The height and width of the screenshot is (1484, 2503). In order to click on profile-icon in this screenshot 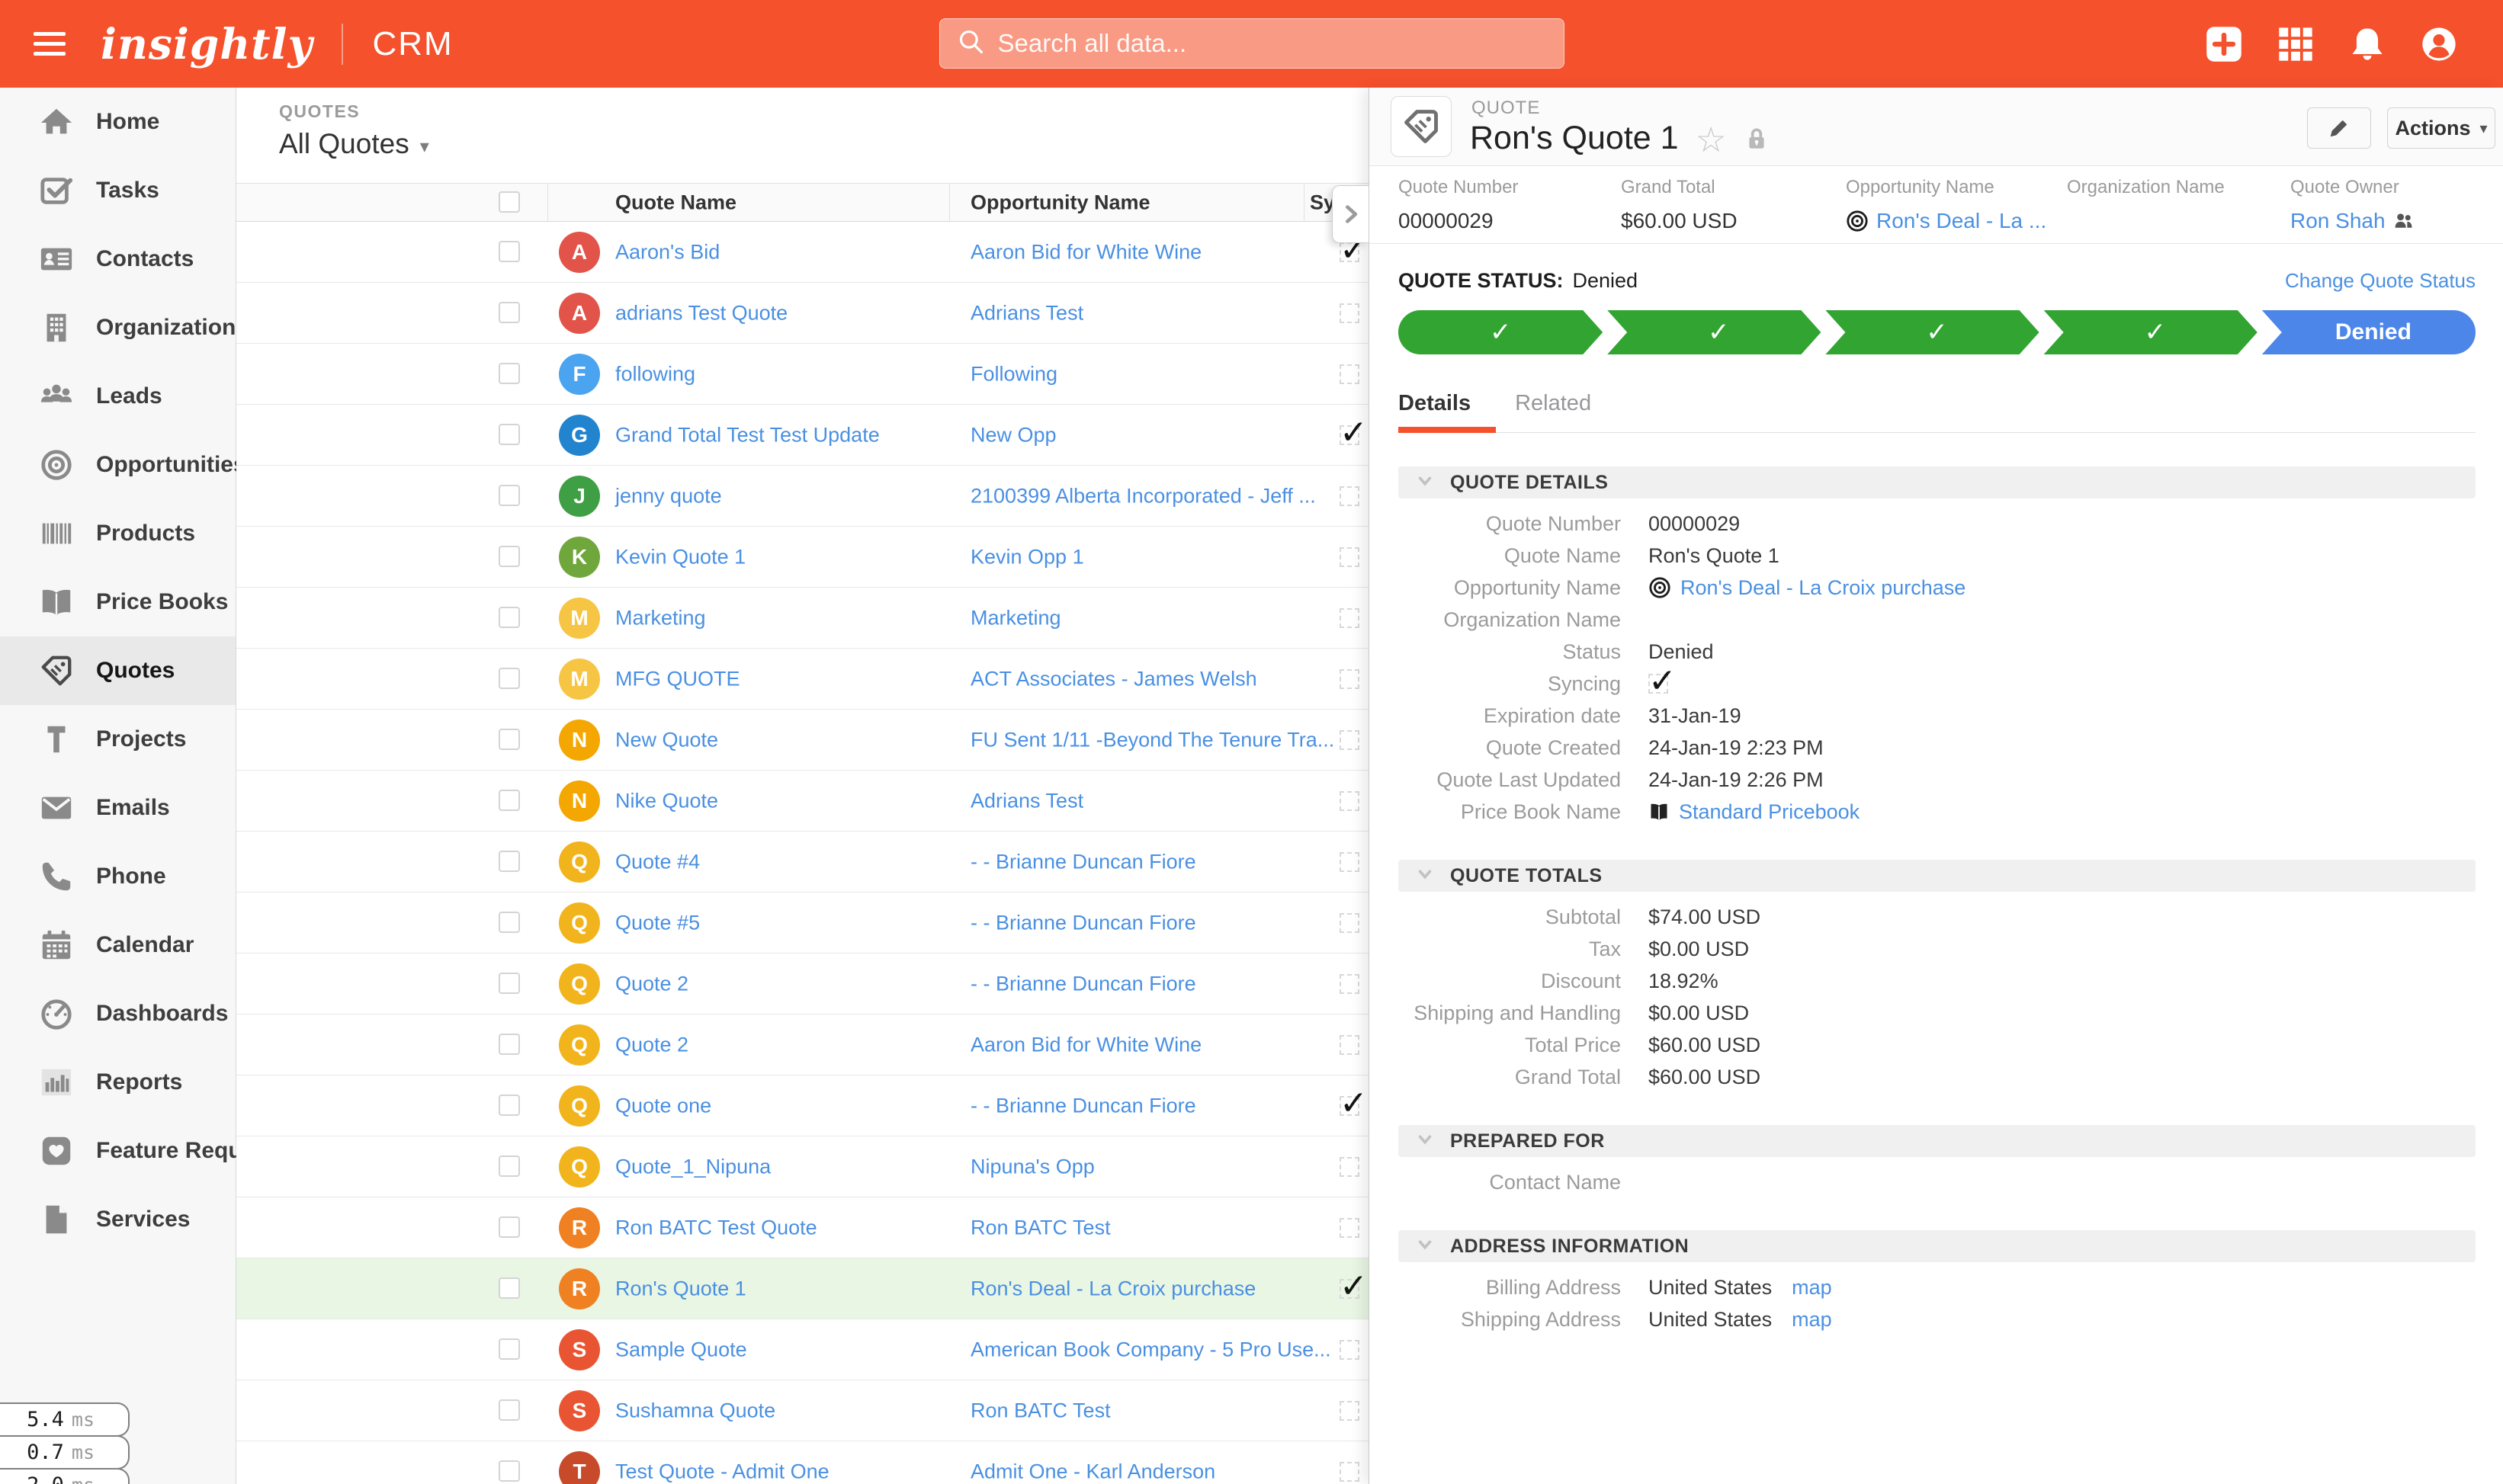, I will do `click(2439, 44)`.